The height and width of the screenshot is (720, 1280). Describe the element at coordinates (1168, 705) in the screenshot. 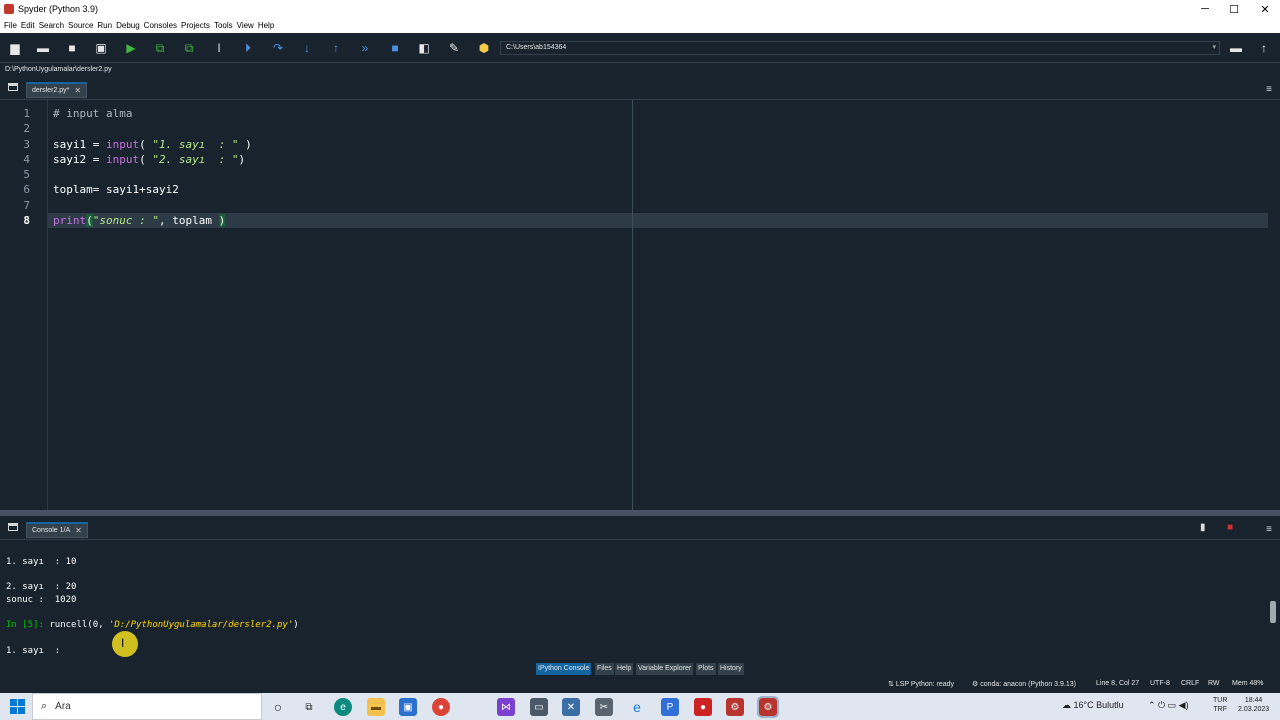

I see `tray-icons: ⌃ ⏻ ▭ ◀)` at that location.